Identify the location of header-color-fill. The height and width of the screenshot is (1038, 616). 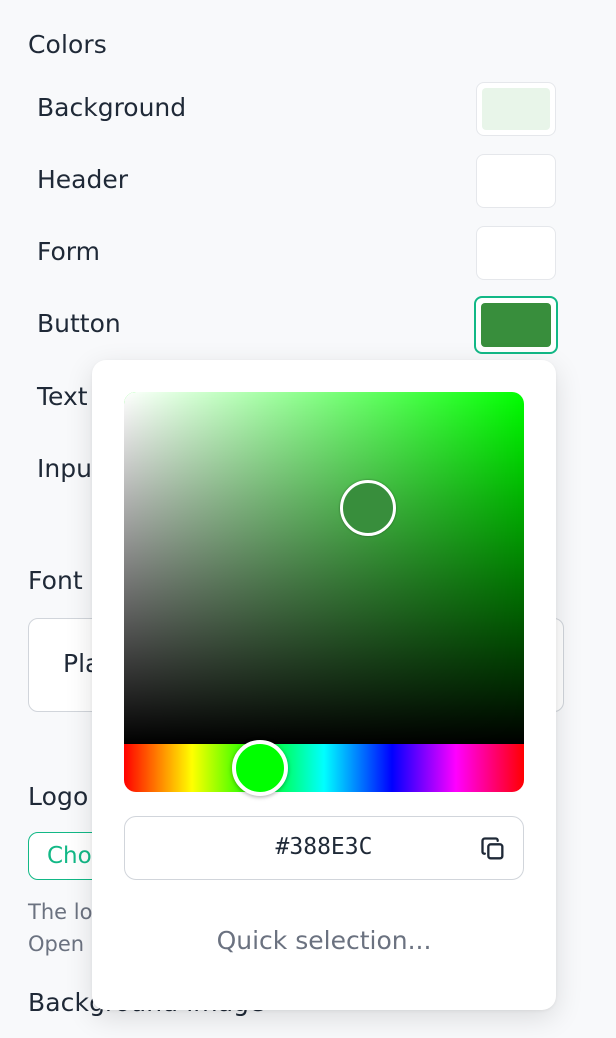
(516, 181).